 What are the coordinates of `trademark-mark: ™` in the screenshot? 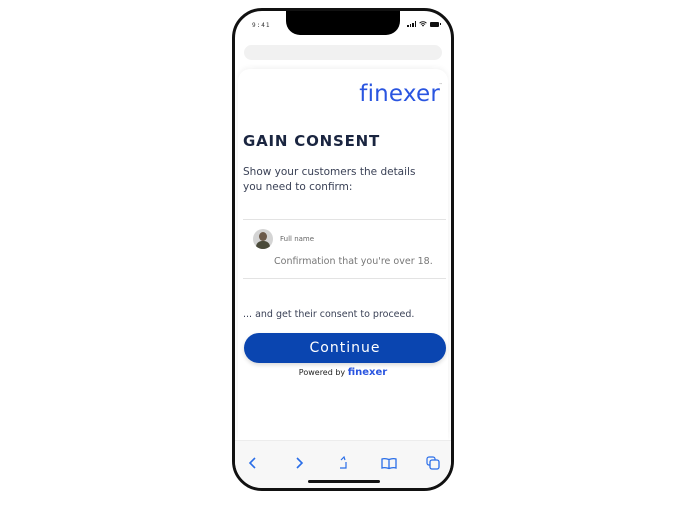 It's located at (440, 84).